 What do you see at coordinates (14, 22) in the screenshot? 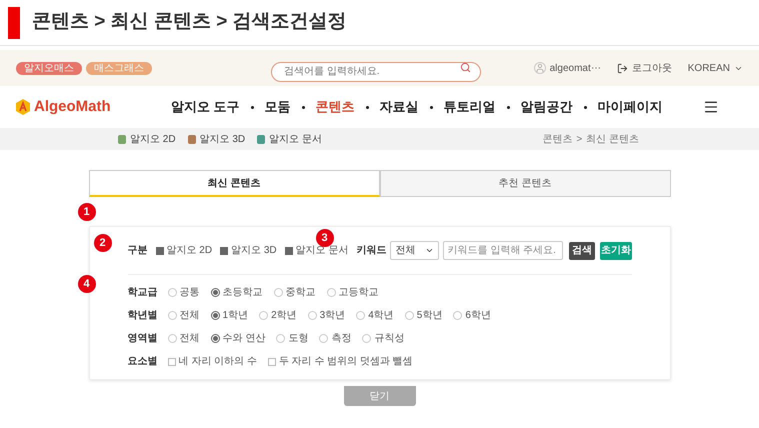
I see `title-accent-bar` at bounding box center [14, 22].